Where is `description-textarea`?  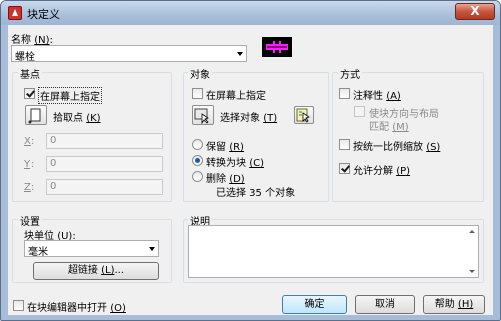 description-textarea is located at coordinates (333, 251).